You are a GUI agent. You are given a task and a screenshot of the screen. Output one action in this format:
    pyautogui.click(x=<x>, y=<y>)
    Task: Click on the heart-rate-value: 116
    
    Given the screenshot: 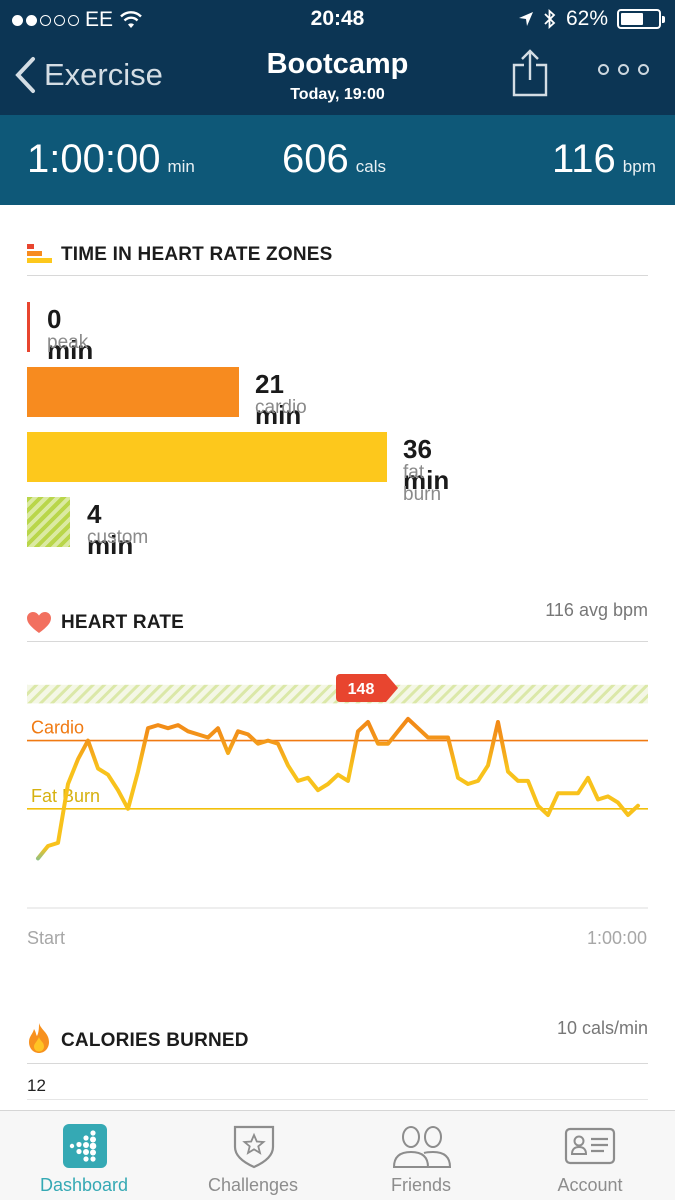 What is the action you would take?
    pyautogui.click(x=584, y=159)
    